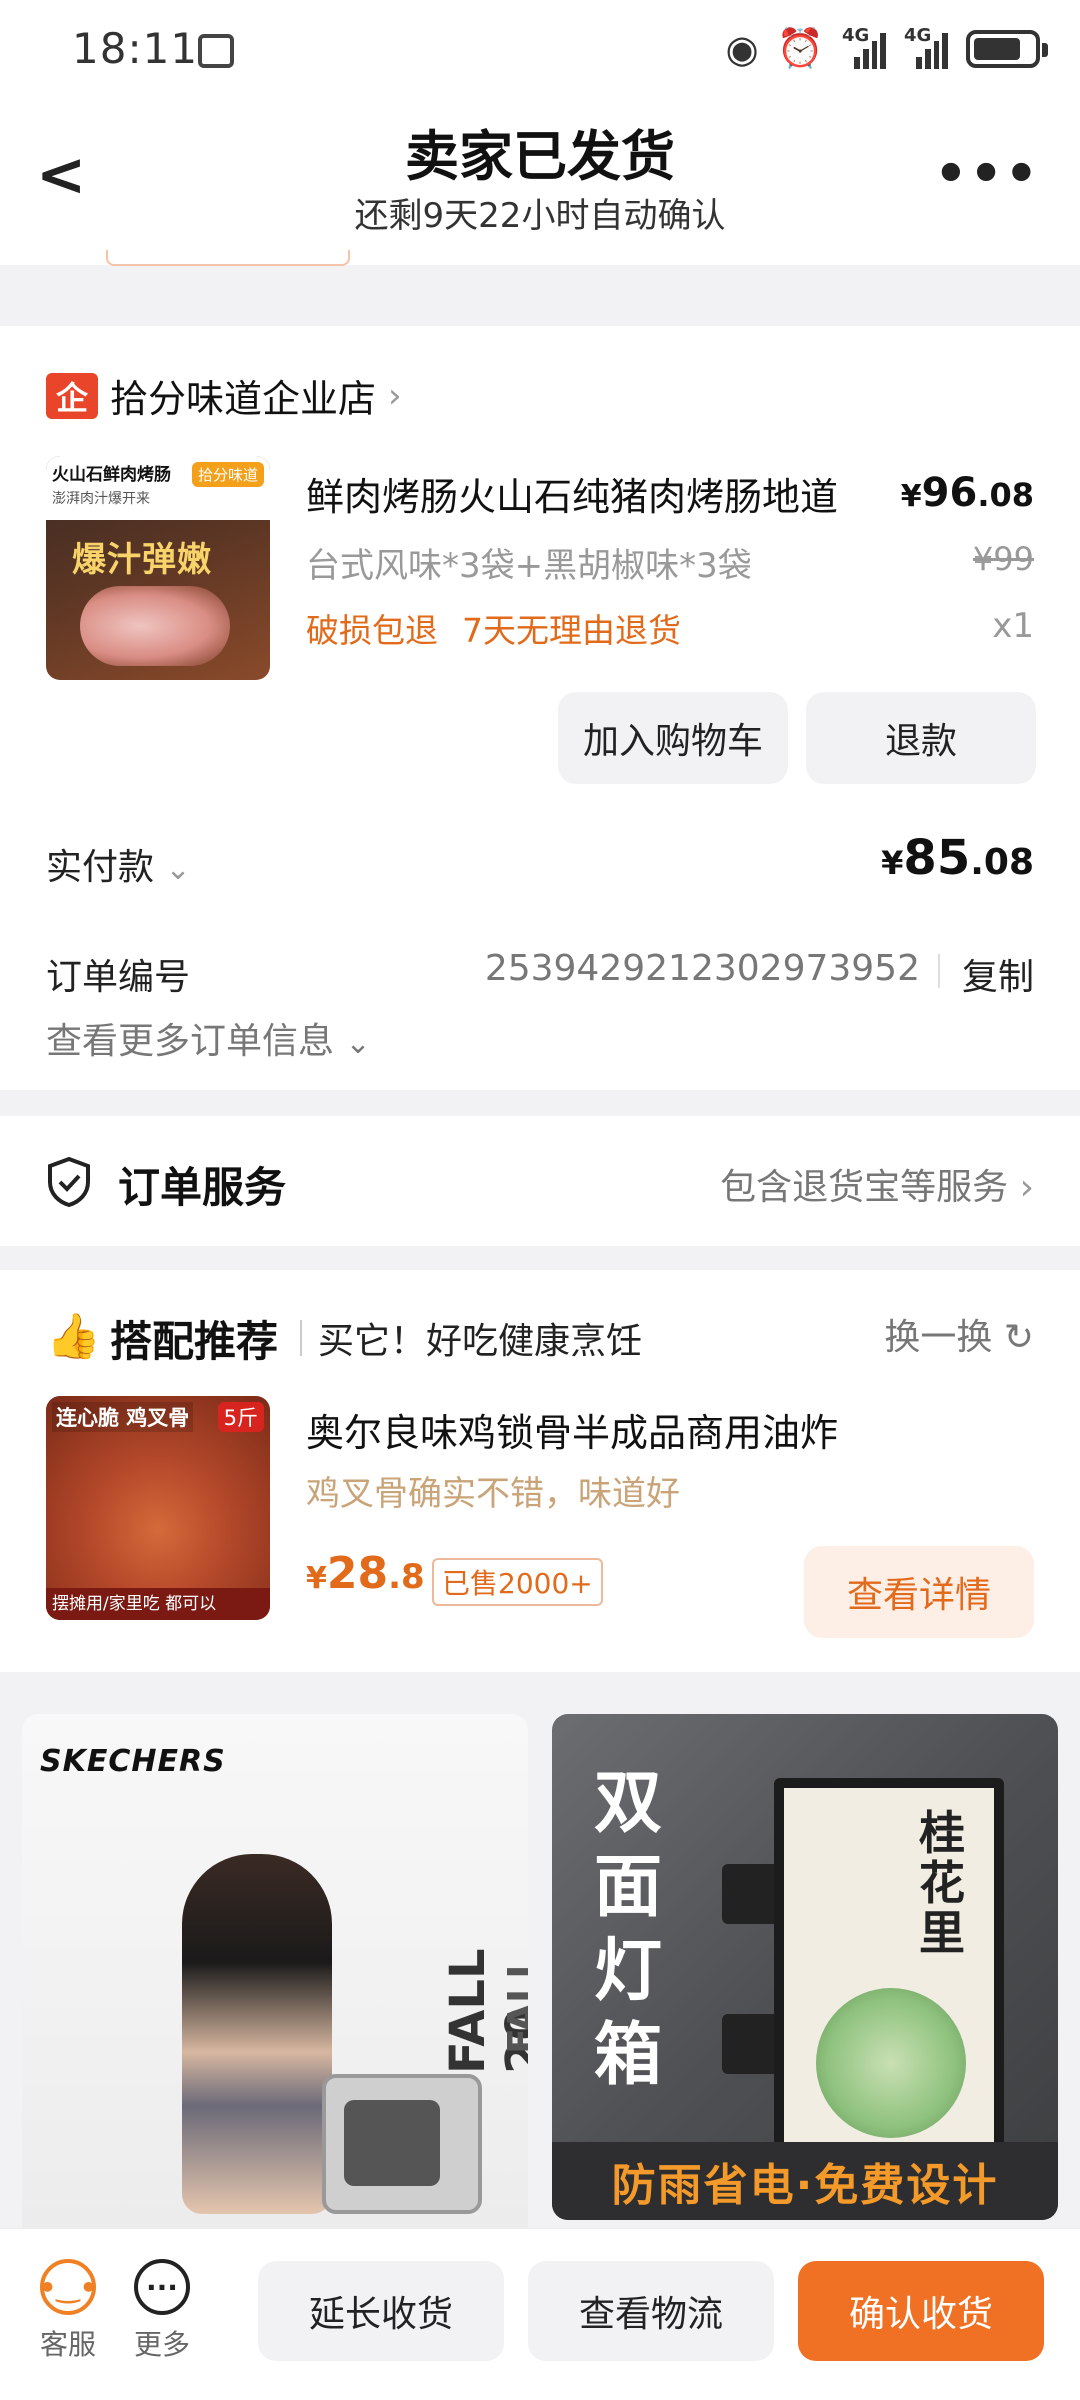  I want to click on order-number-label: 订单编号, so click(118, 977).